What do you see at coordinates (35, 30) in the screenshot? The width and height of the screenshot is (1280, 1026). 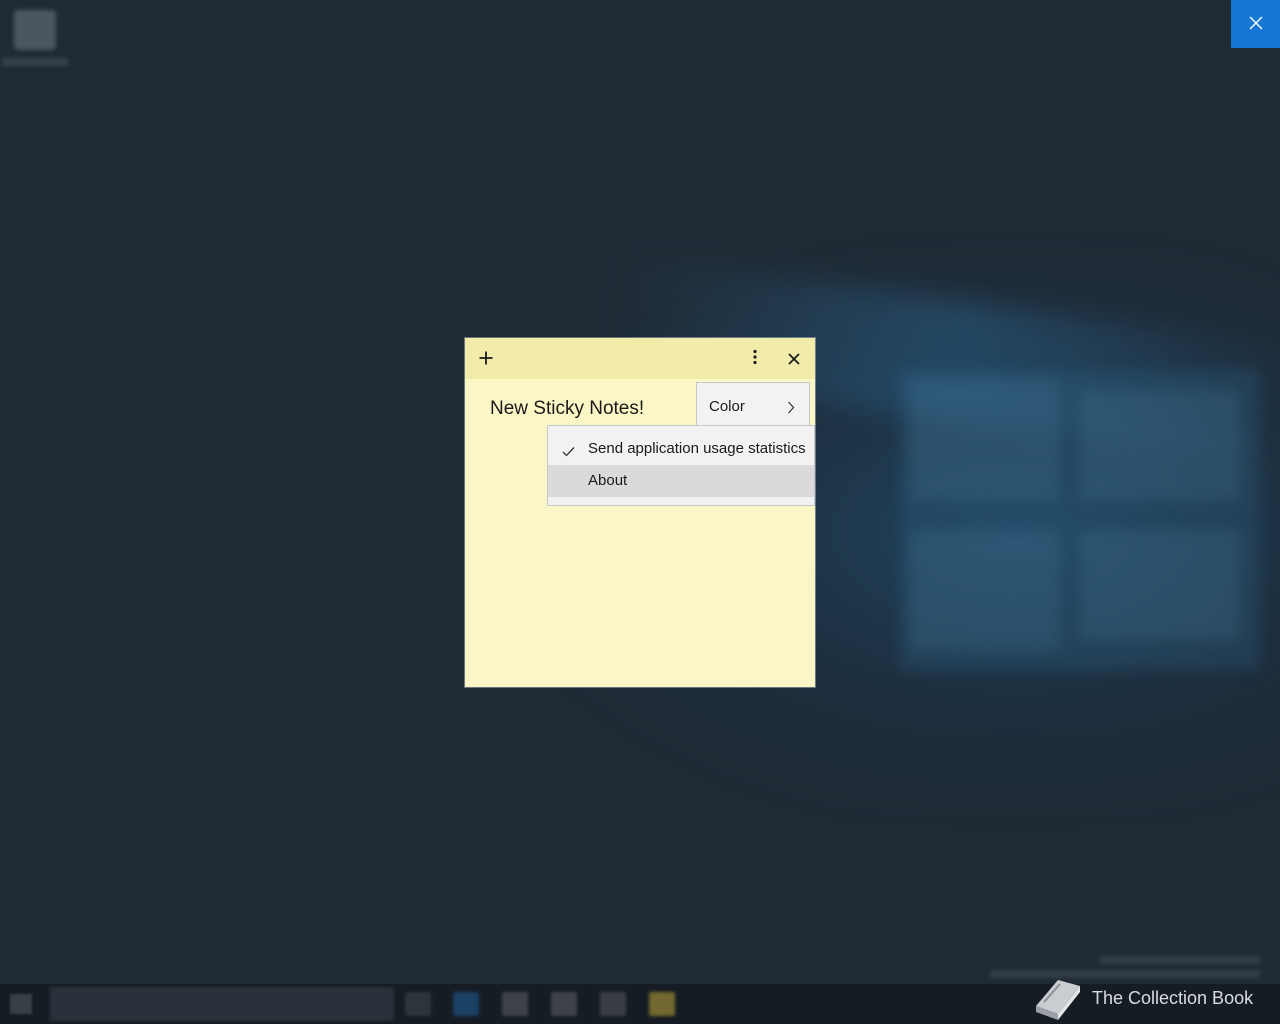 I see `recycle-bin-icon` at bounding box center [35, 30].